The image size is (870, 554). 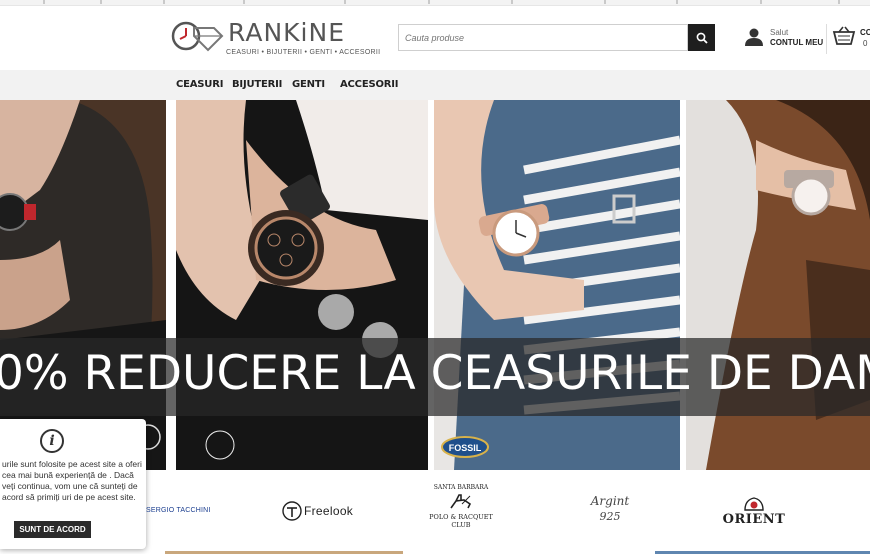 I want to click on orient-wordmark: ORIENT, so click(x=754, y=519).